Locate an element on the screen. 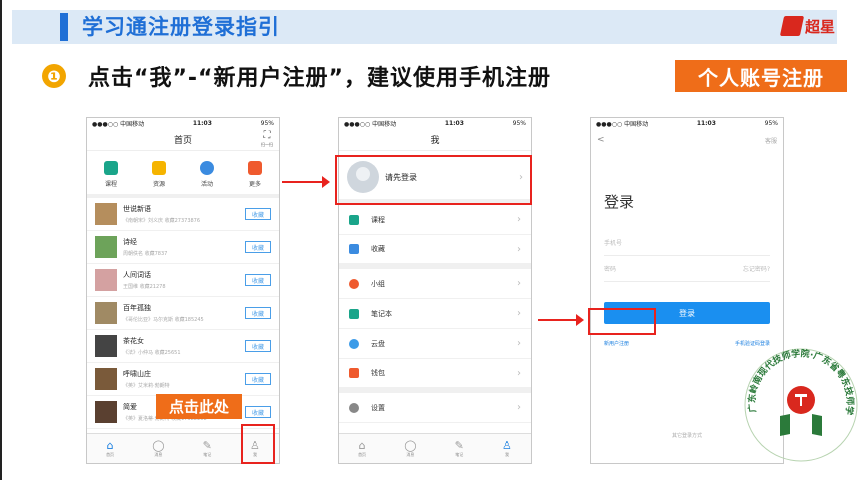  quick-course: 课程 is located at coordinates (111, 174).